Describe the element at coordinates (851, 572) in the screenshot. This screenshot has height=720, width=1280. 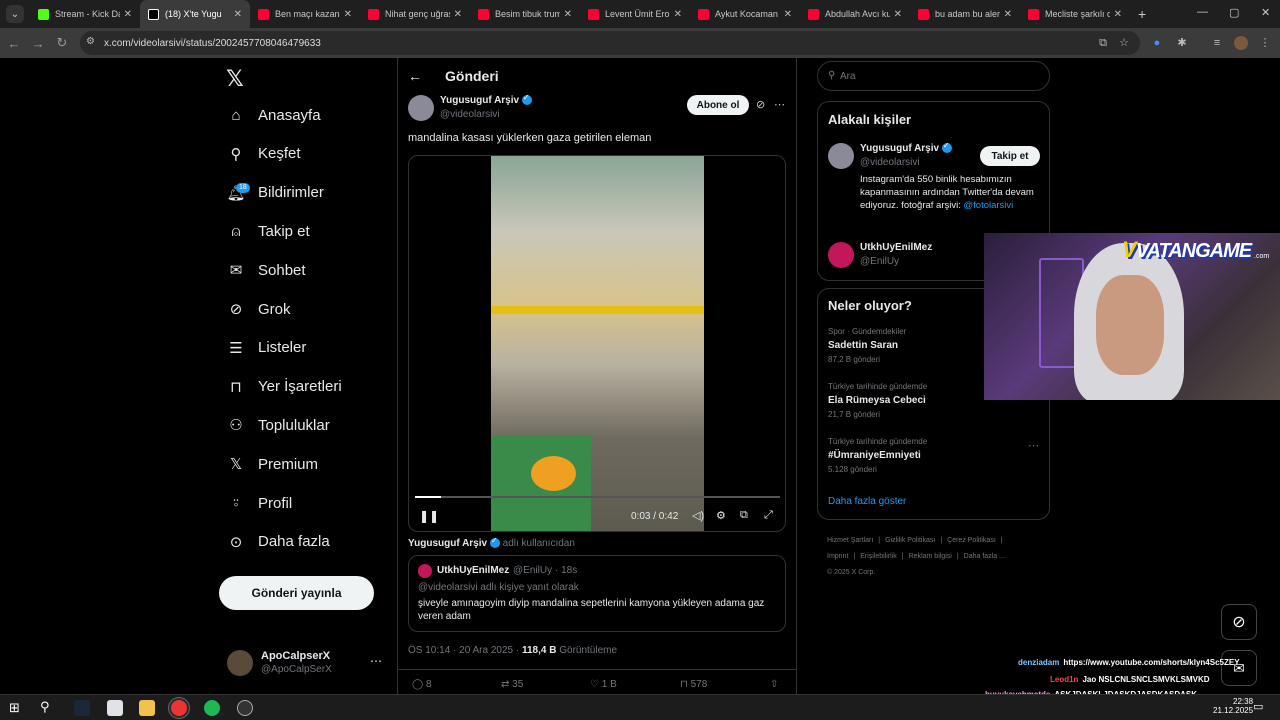
I see `footer-link: © 2025 X Corp.` at that location.